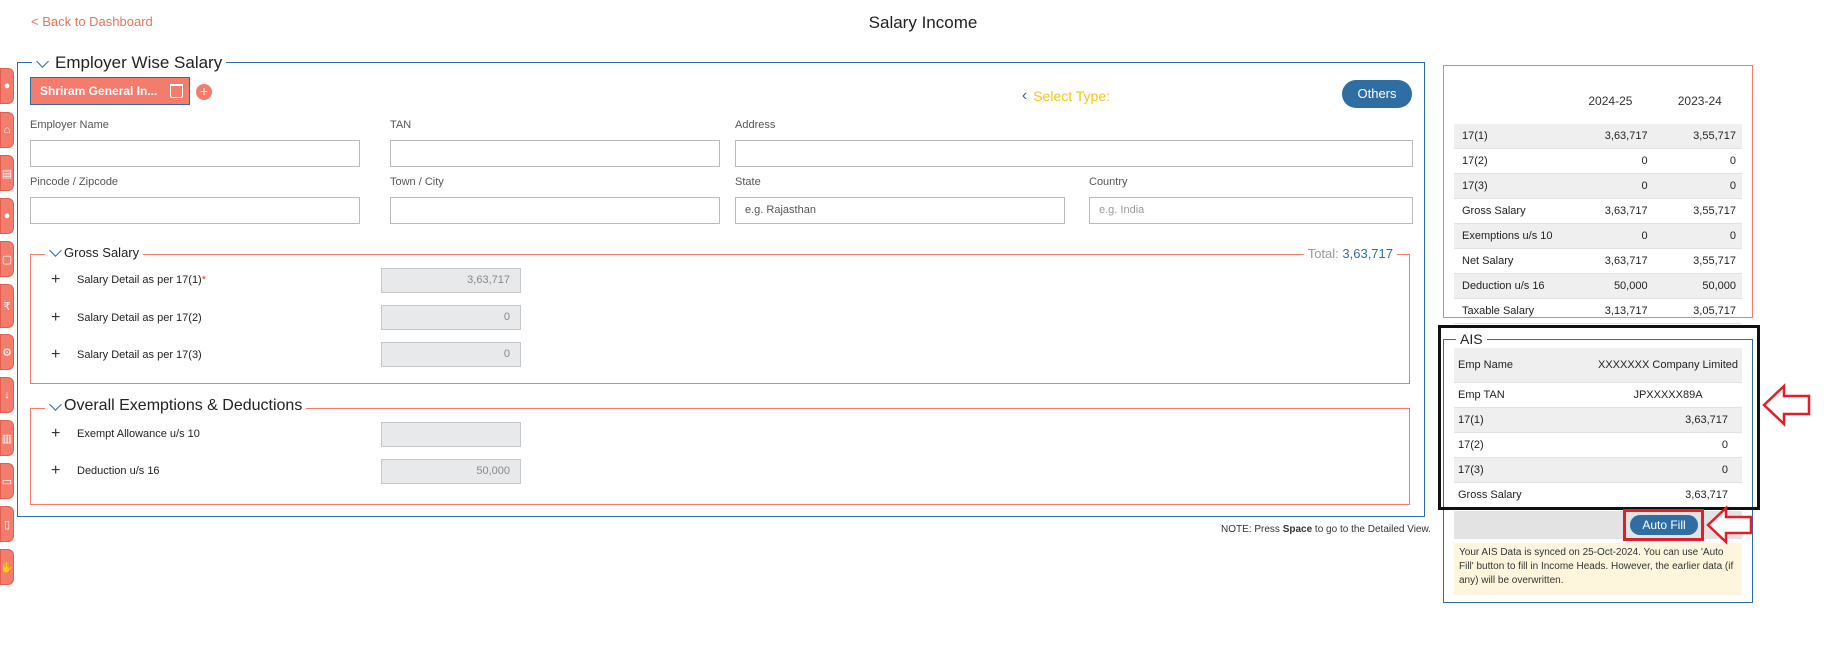  Describe the element at coordinates (1610, 101) in the screenshot. I see `summary-col-2024: 2024-25` at that location.